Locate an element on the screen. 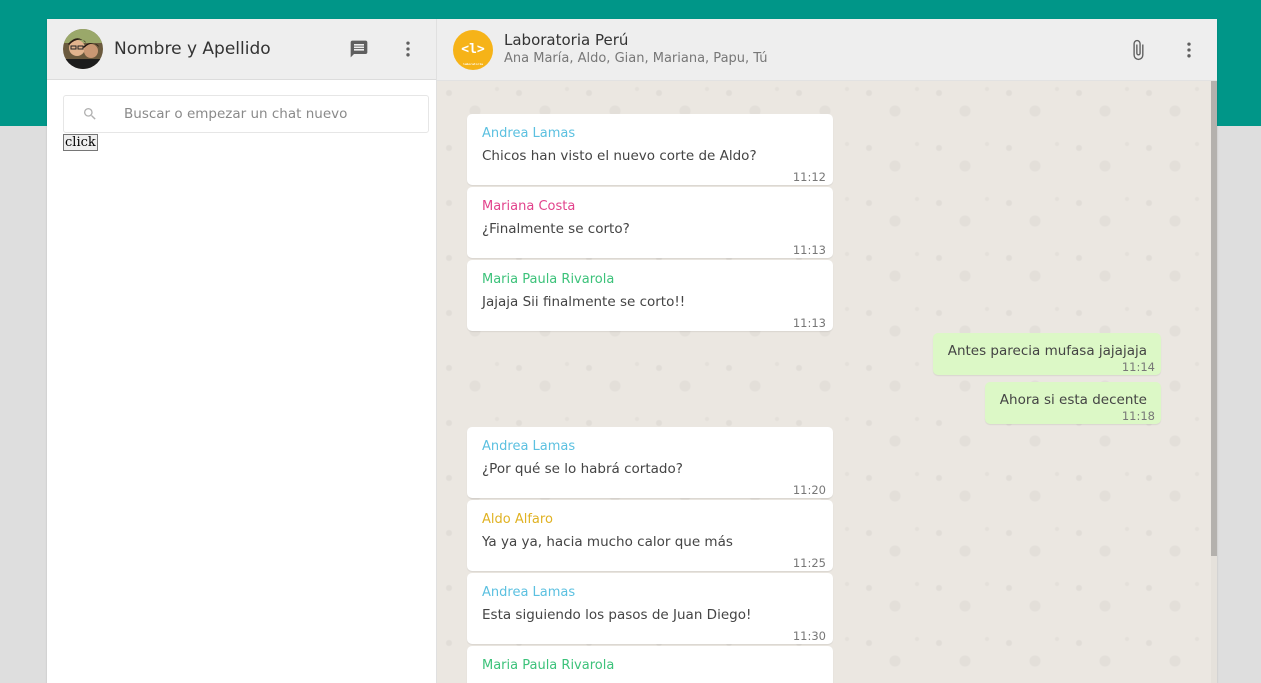 The width and height of the screenshot is (1261, 683). user-avatar is located at coordinates (83, 49).